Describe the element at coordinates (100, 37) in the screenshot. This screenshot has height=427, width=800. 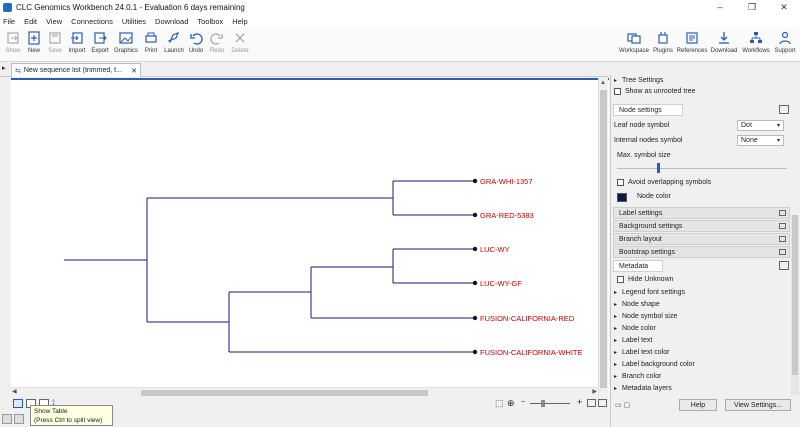
I see `export-icon` at that location.